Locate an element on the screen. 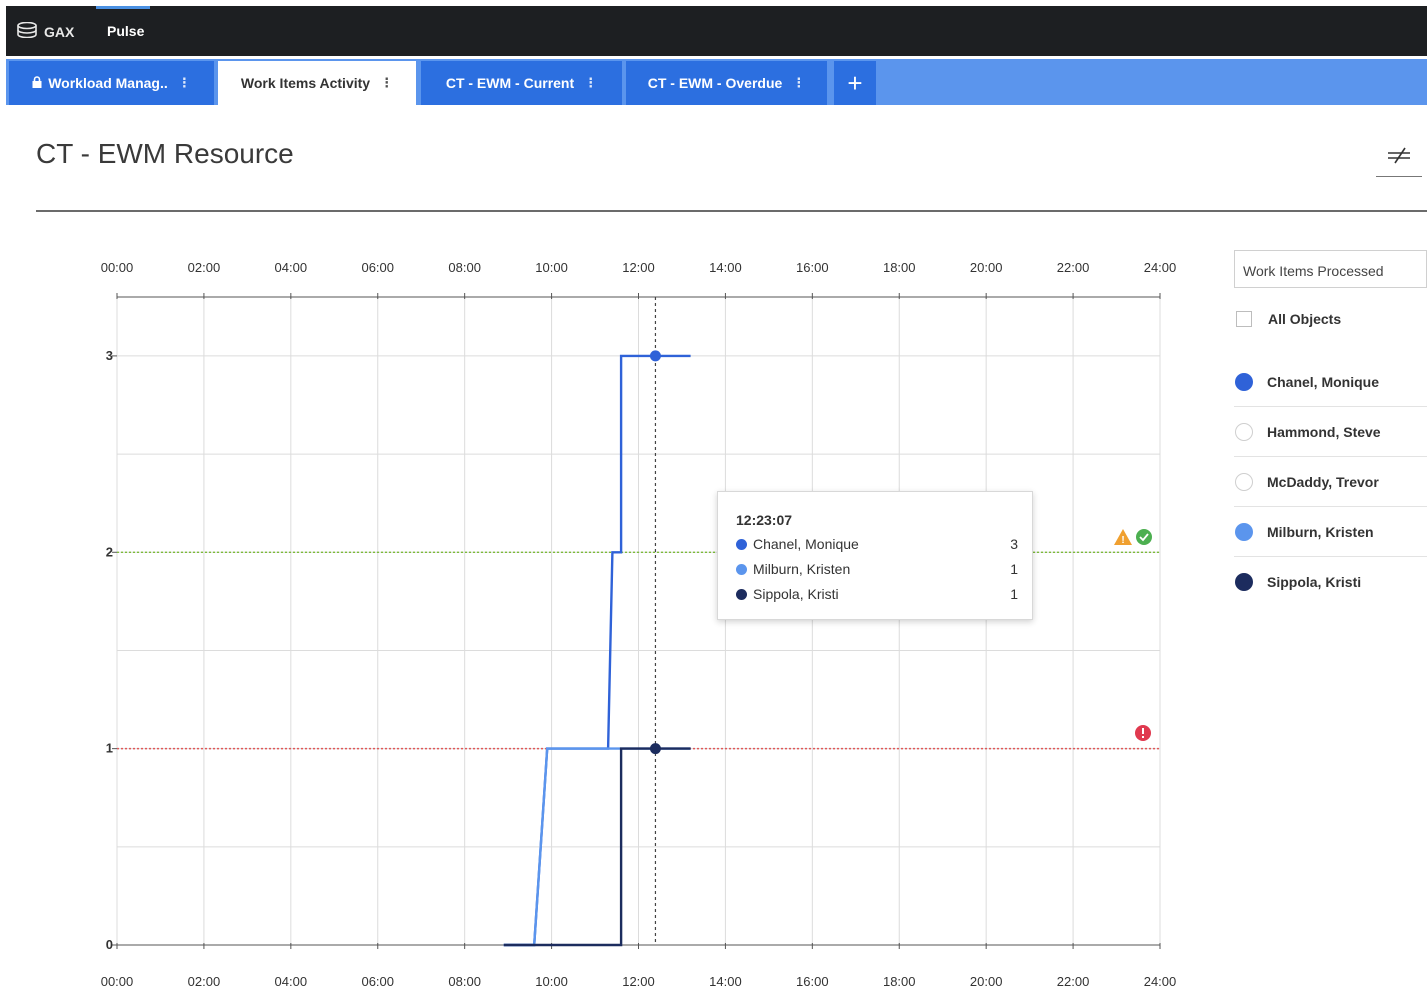  legend-item-milburn-kristen: Milburn, Kristen is located at coordinates (1330, 532).